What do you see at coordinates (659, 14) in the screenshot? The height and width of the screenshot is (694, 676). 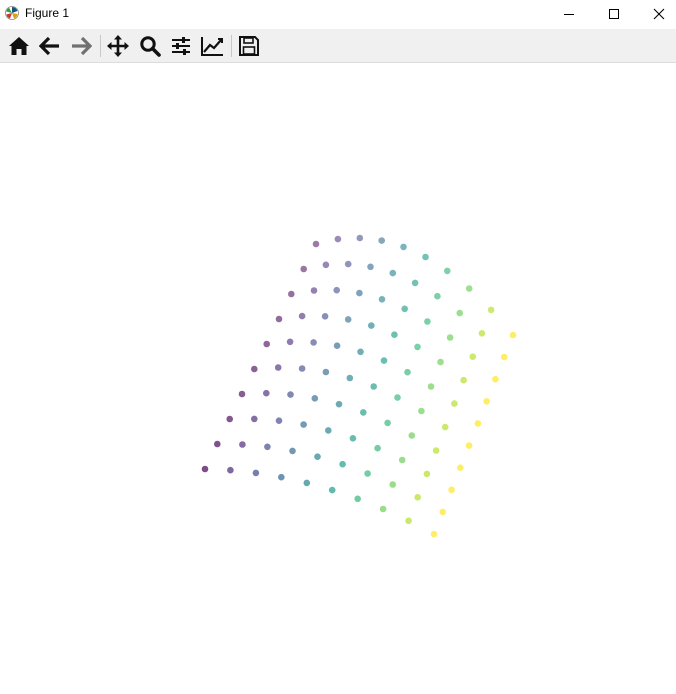 I see `close-icon` at bounding box center [659, 14].